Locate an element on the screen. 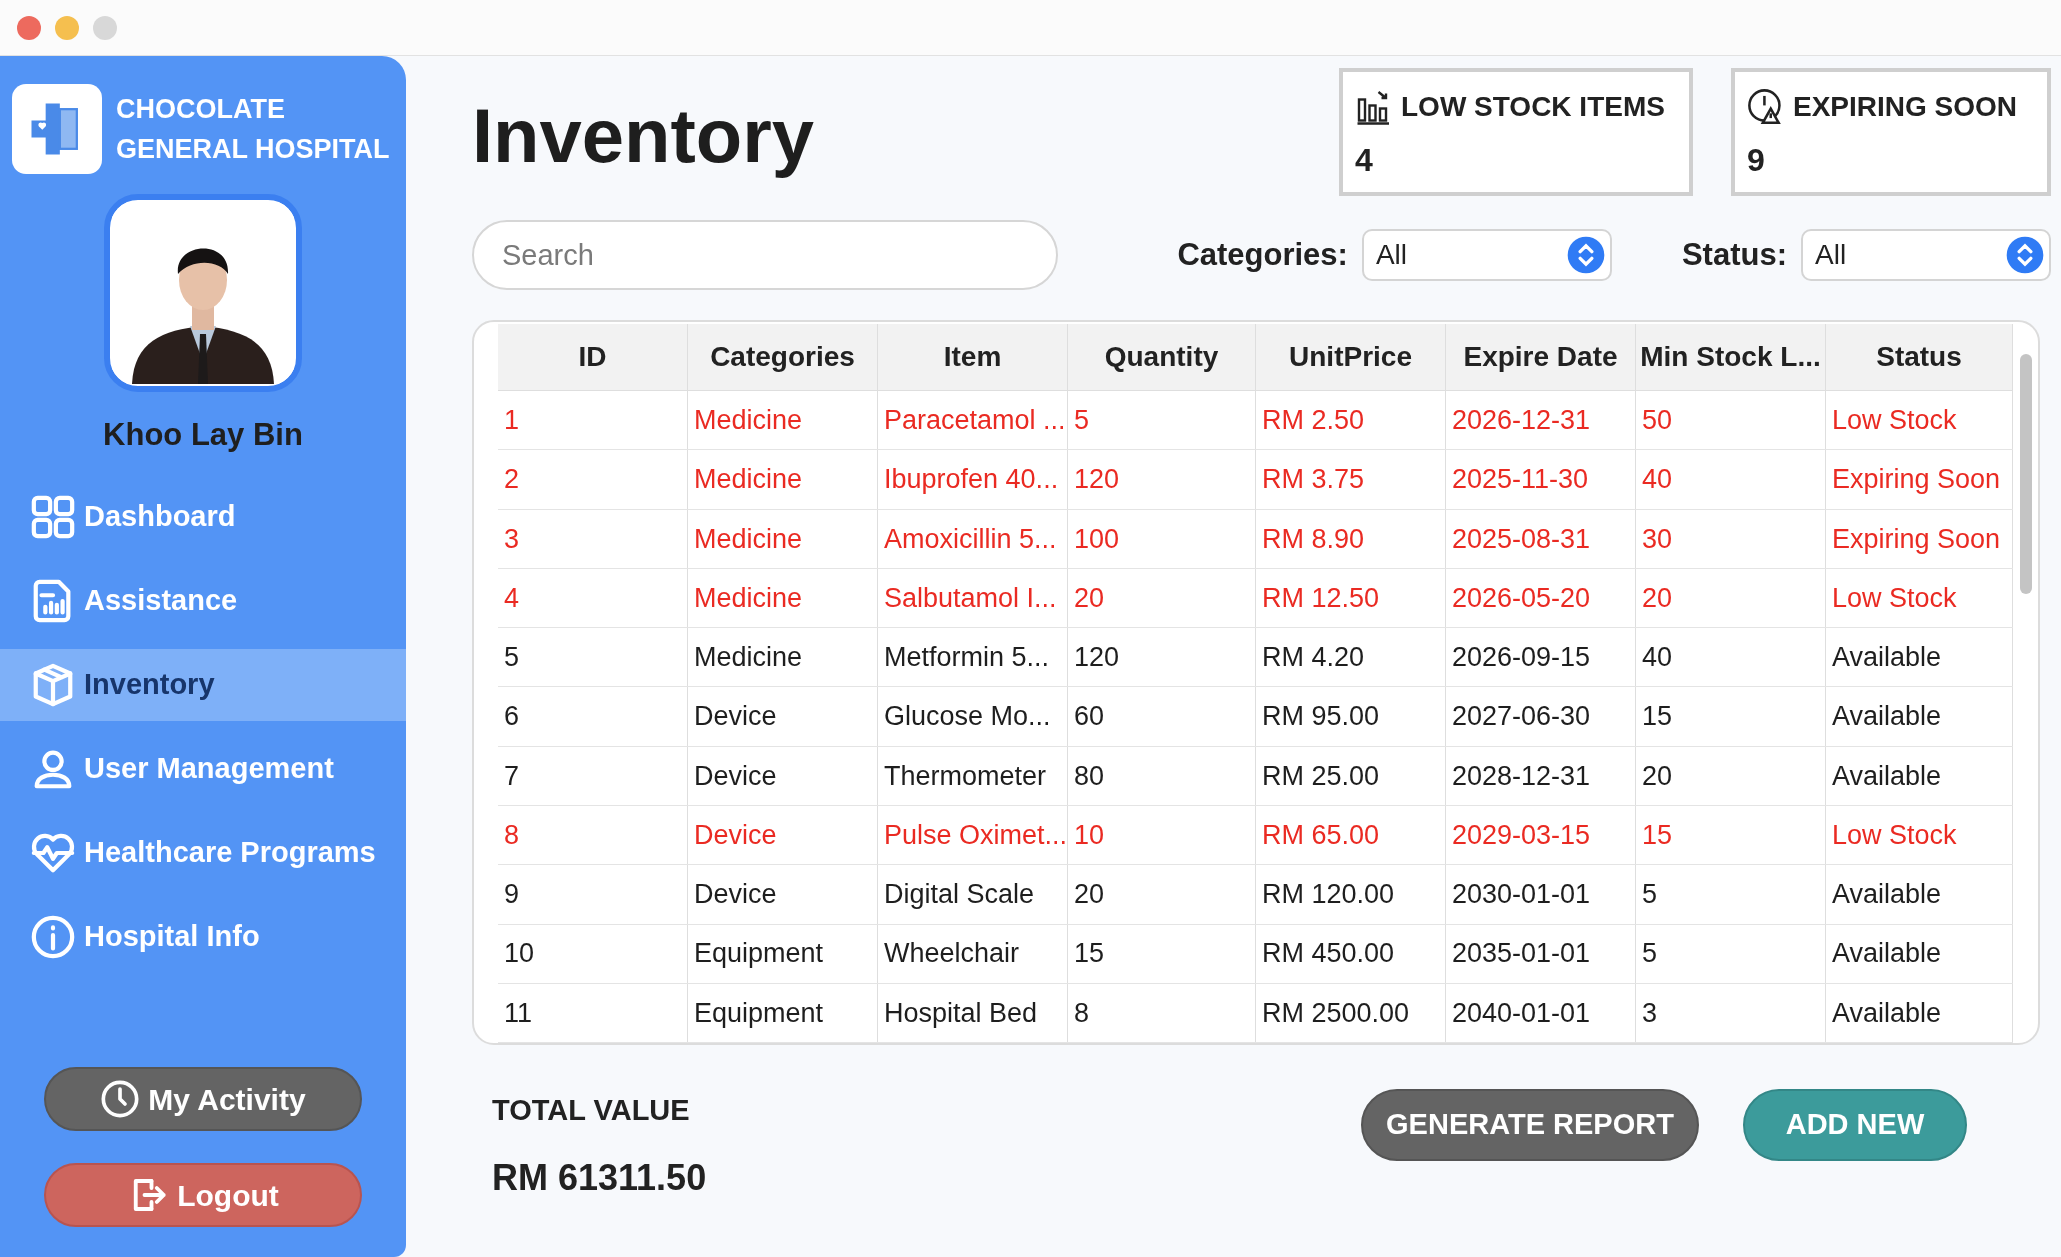  table-row: 5 Medicine Metformin 5... 120 RM 4.20 2026-09-15 40 Available is located at coordinates (1255, 658).